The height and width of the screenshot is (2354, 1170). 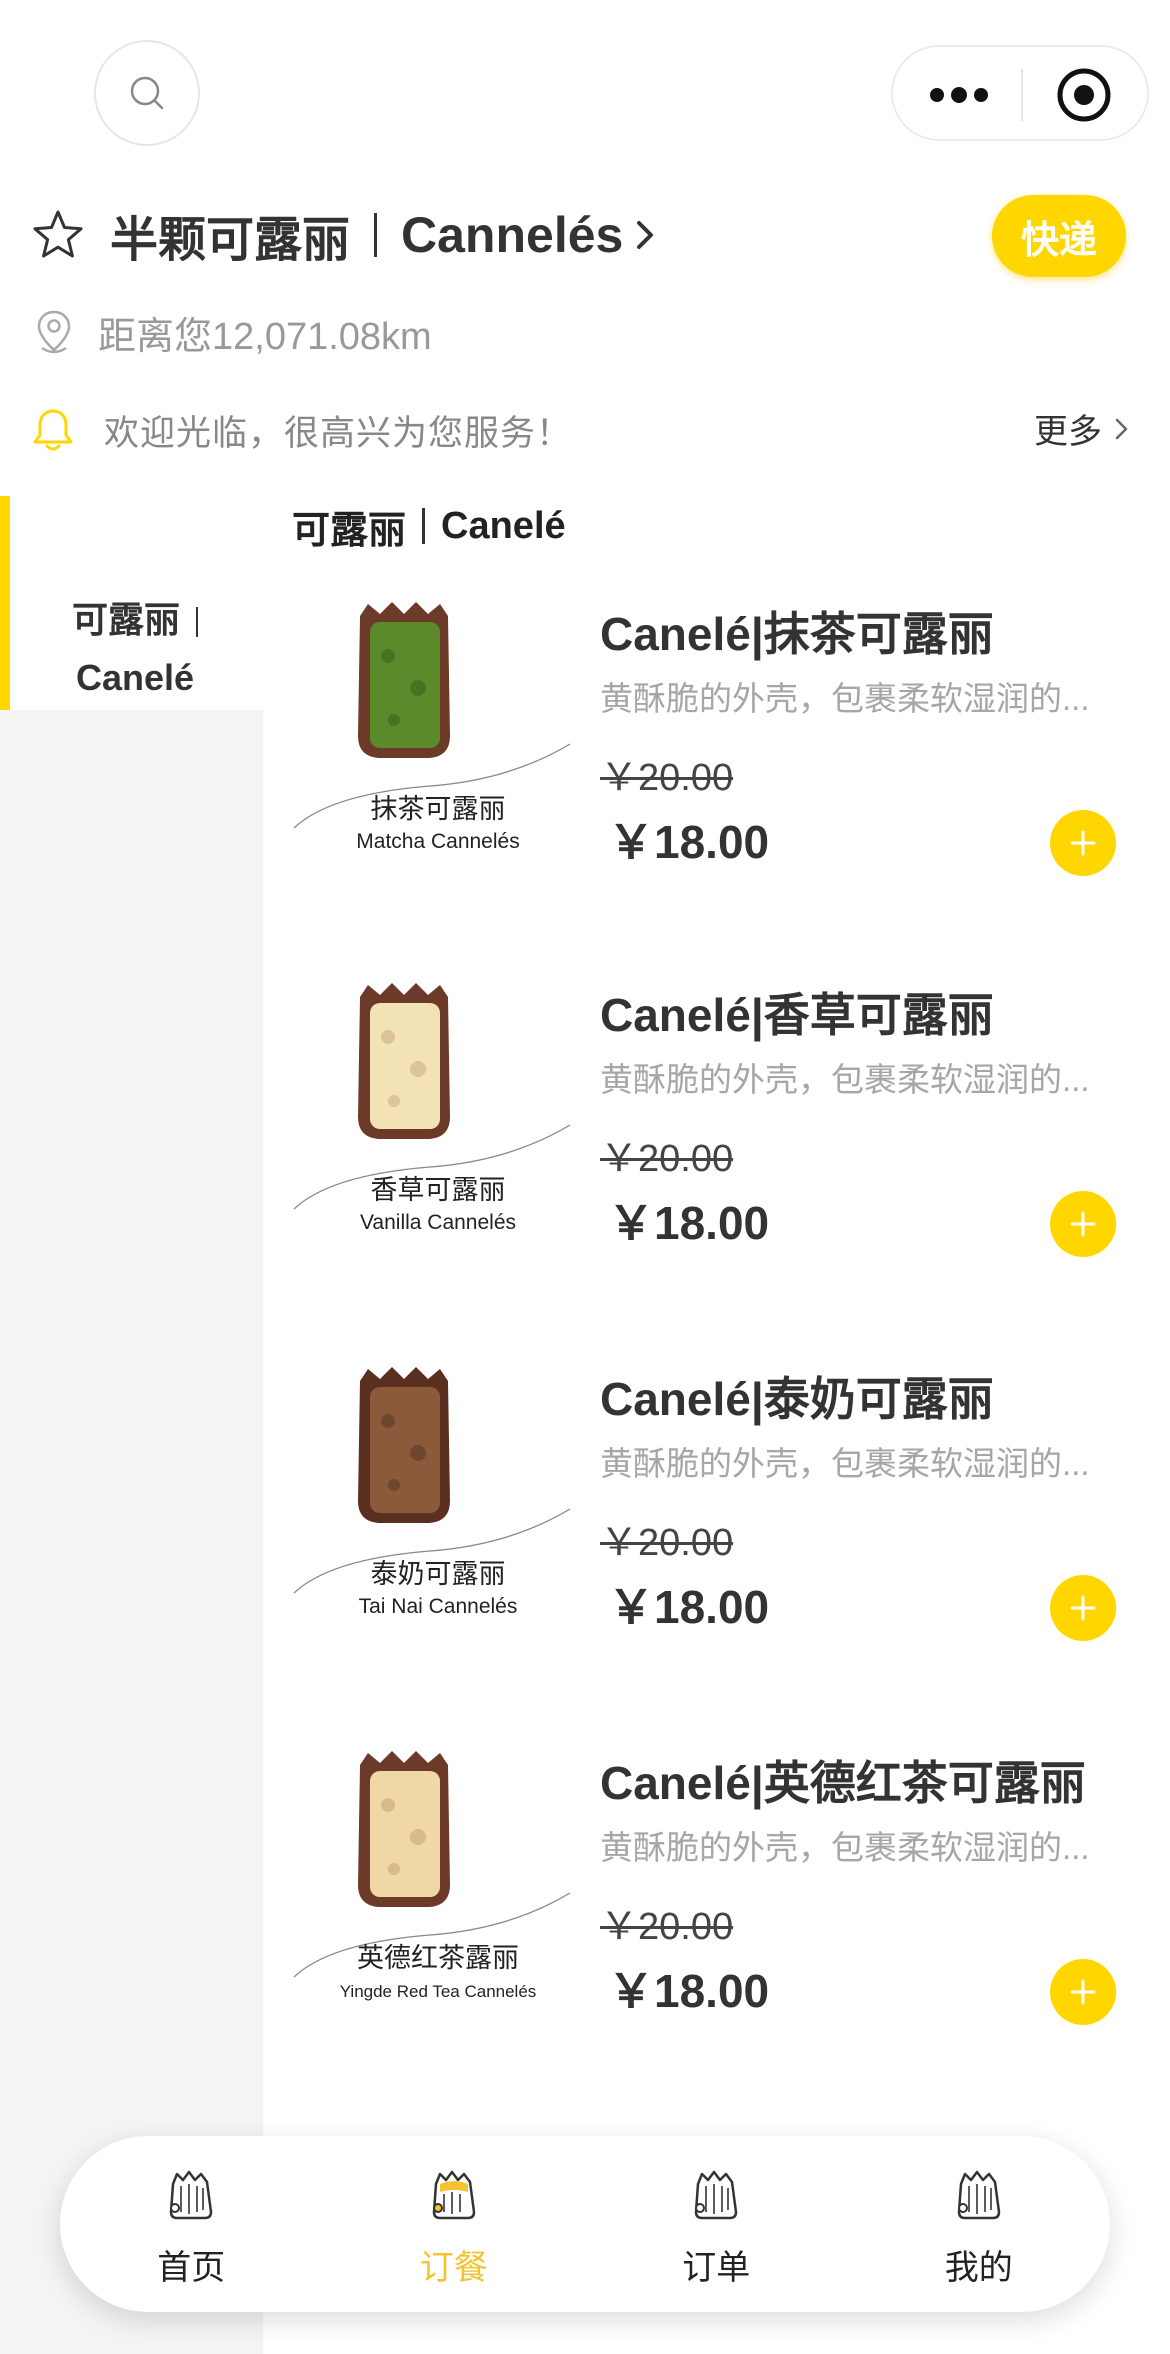 What do you see at coordinates (438, 1991) in the screenshot?
I see `product-caption-en: Yingde Red Tea Cannelés` at bounding box center [438, 1991].